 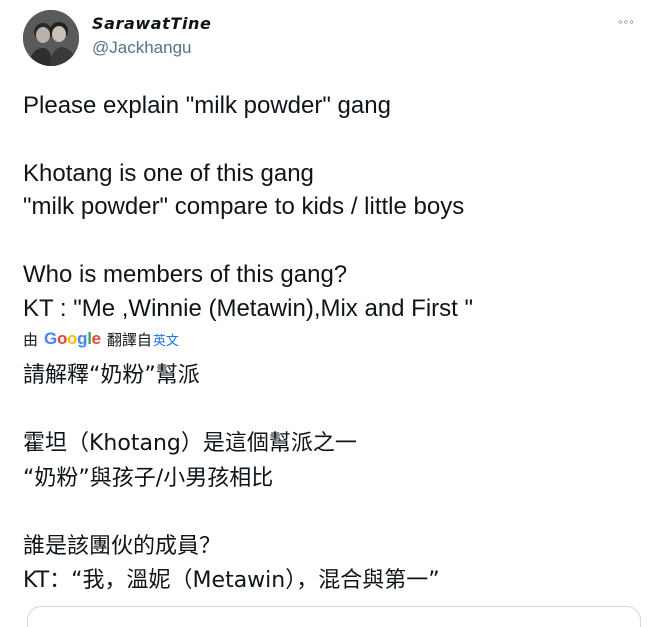 I want to click on translation-attribution: 由 Google 翻譯自 英文, so click(x=101, y=339).